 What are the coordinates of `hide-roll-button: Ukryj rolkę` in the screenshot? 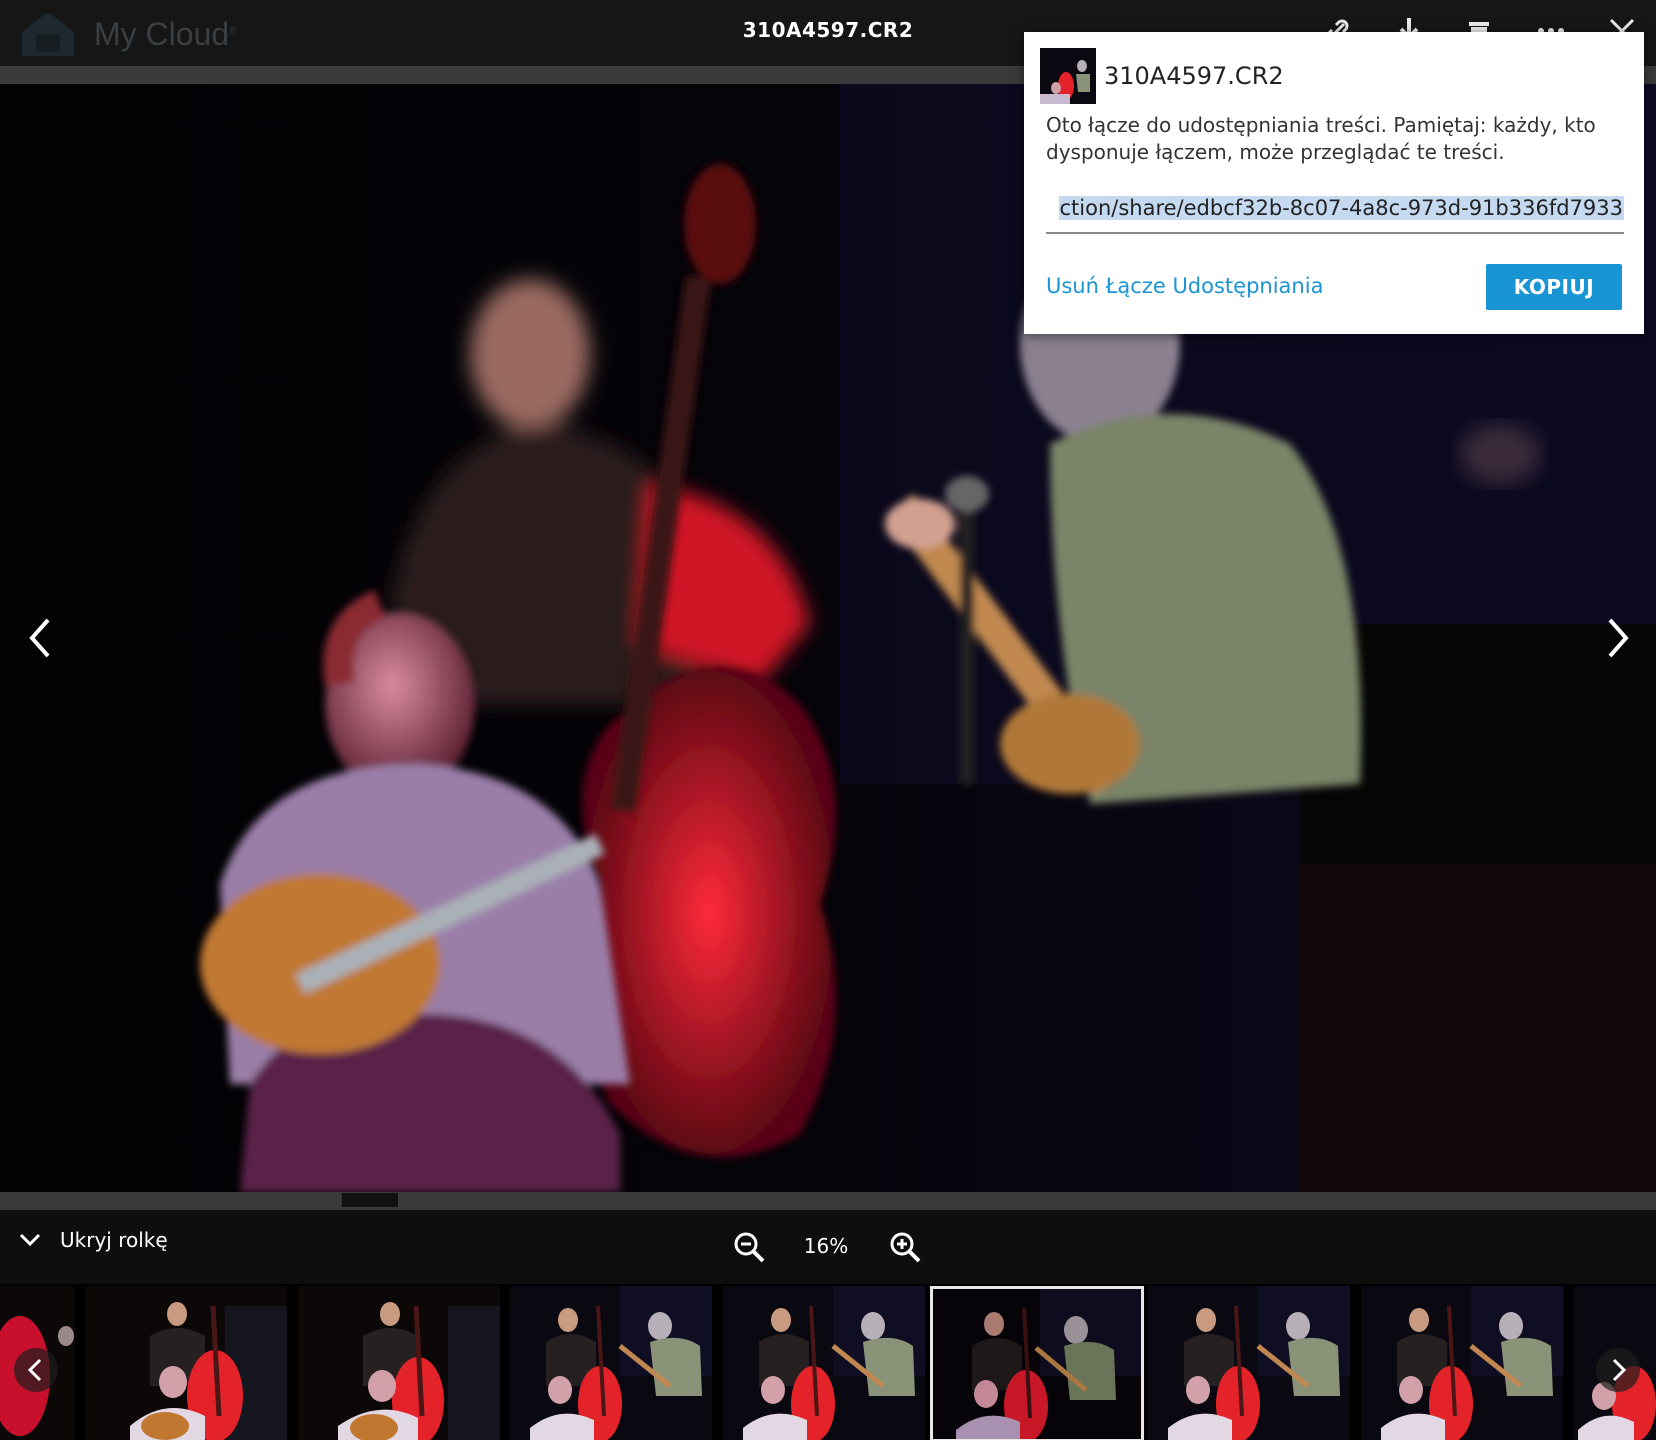 It's located at (93, 1240).